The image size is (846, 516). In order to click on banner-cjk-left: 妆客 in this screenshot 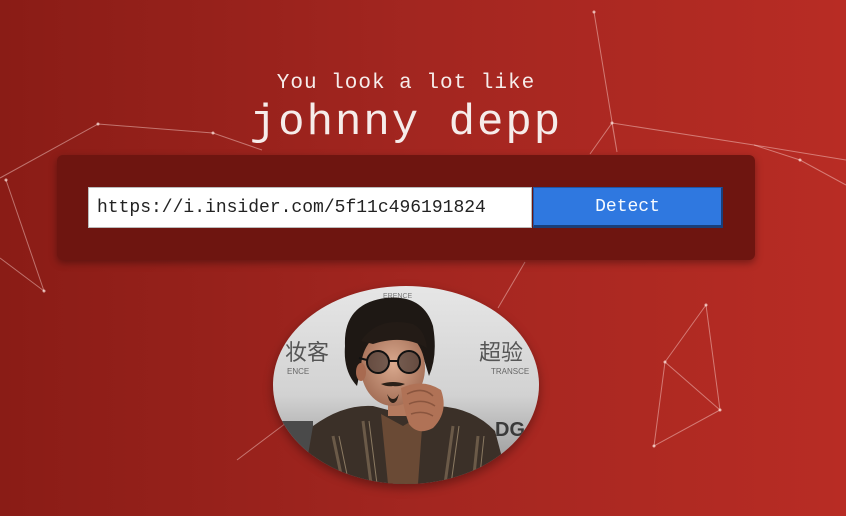, I will do `click(307, 353)`.